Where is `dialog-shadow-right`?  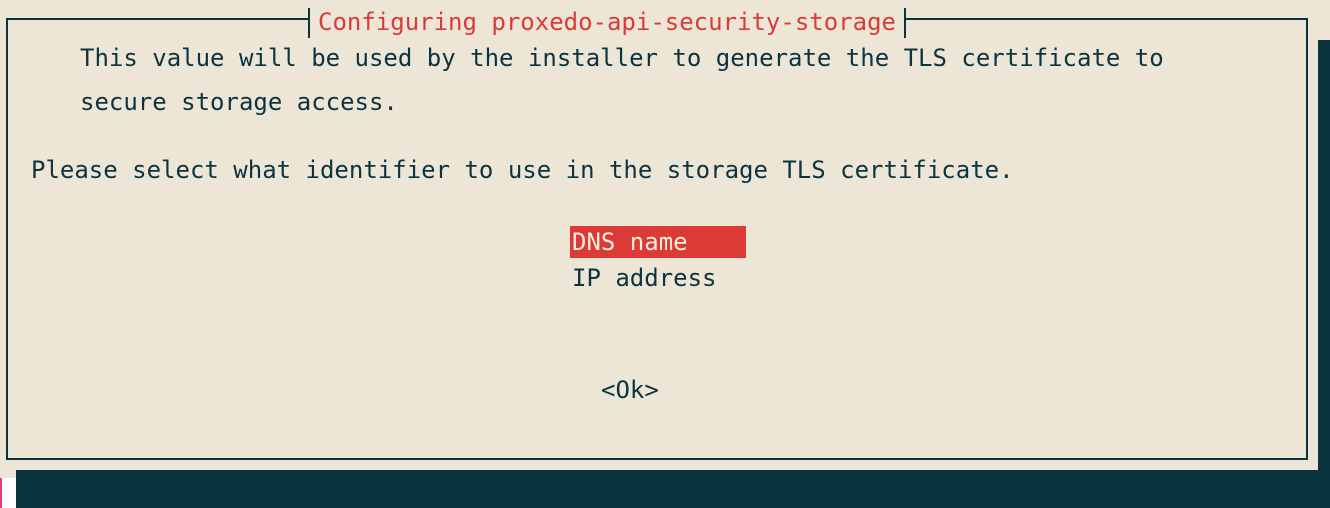 dialog-shadow-right is located at coordinates (1324, 274).